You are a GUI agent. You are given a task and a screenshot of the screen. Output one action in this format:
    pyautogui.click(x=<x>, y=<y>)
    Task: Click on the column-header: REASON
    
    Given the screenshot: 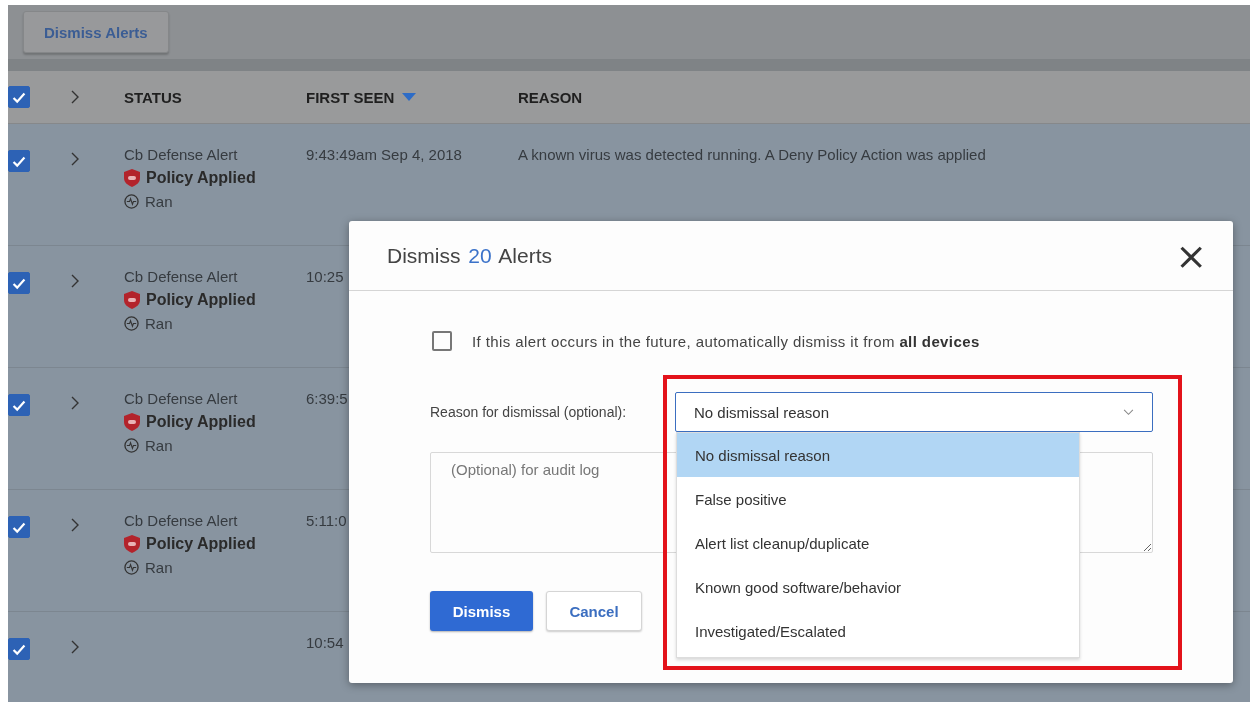 What is the action you would take?
    pyautogui.click(x=884, y=97)
    